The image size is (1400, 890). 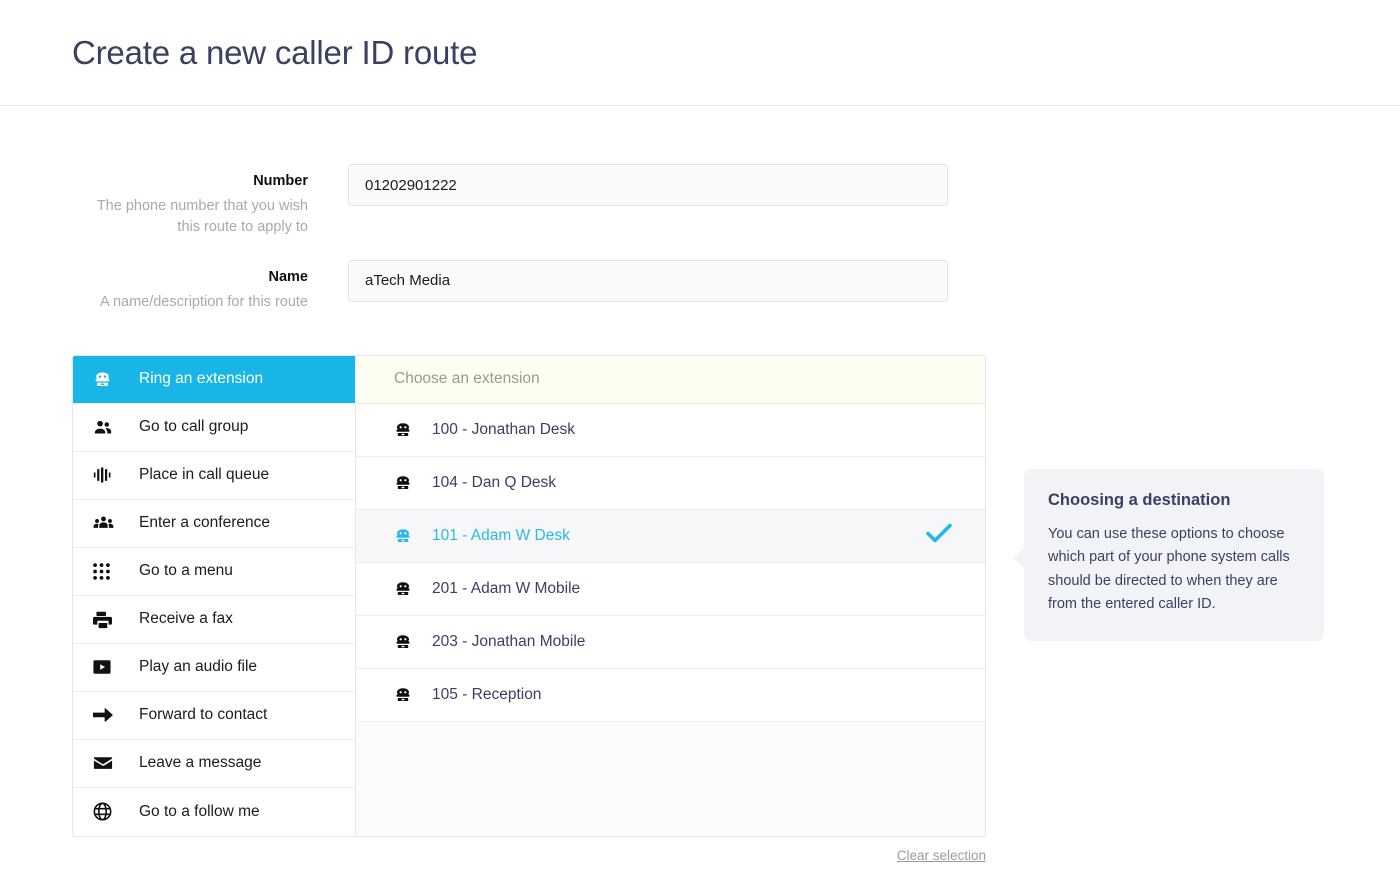 What do you see at coordinates (204, 475) in the screenshot?
I see `option-label: Place in call queue` at bounding box center [204, 475].